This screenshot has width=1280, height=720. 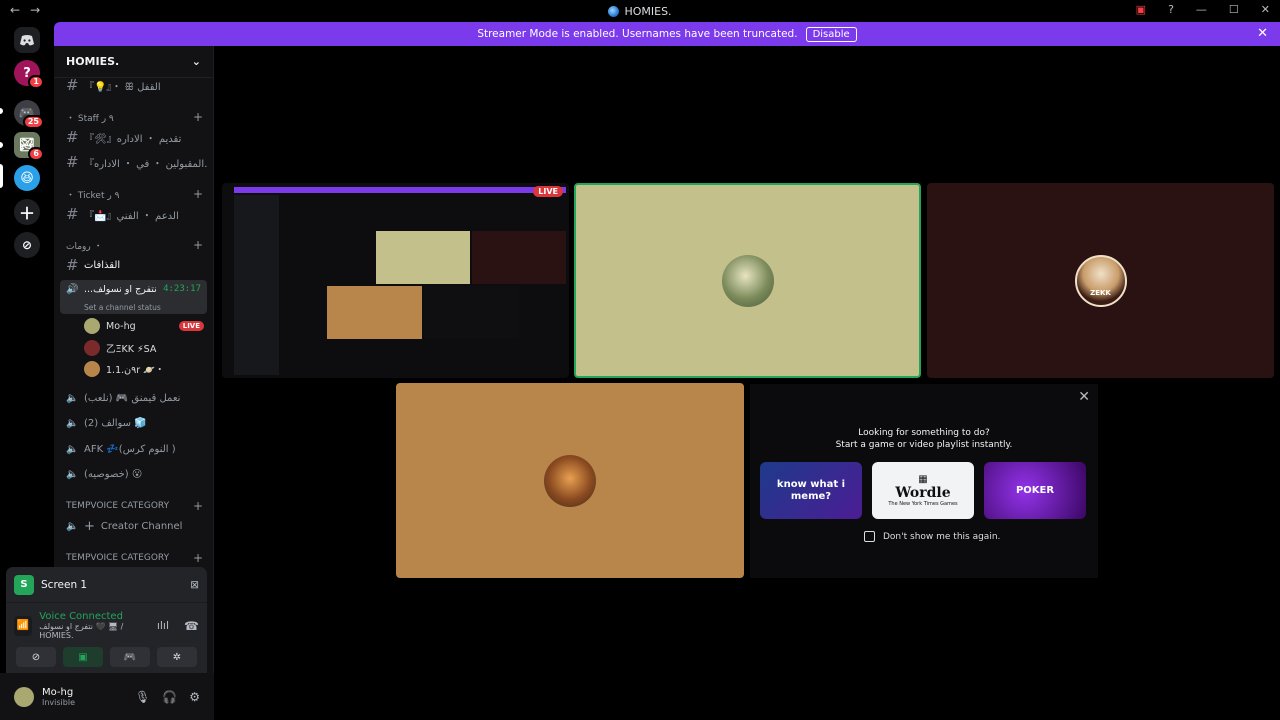 I want to click on live-badge: LIVE, so click(x=548, y=191).